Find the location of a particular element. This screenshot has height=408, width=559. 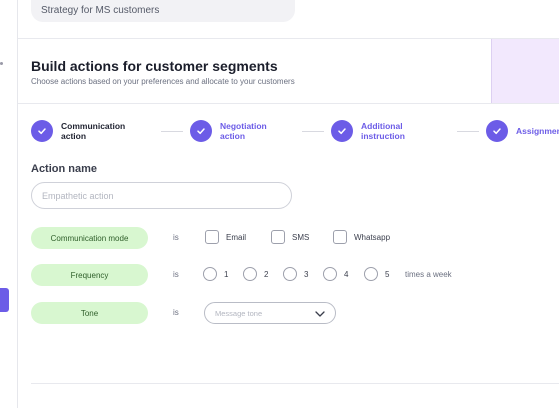

sidebar-dot is located at coordinates (1, 63).